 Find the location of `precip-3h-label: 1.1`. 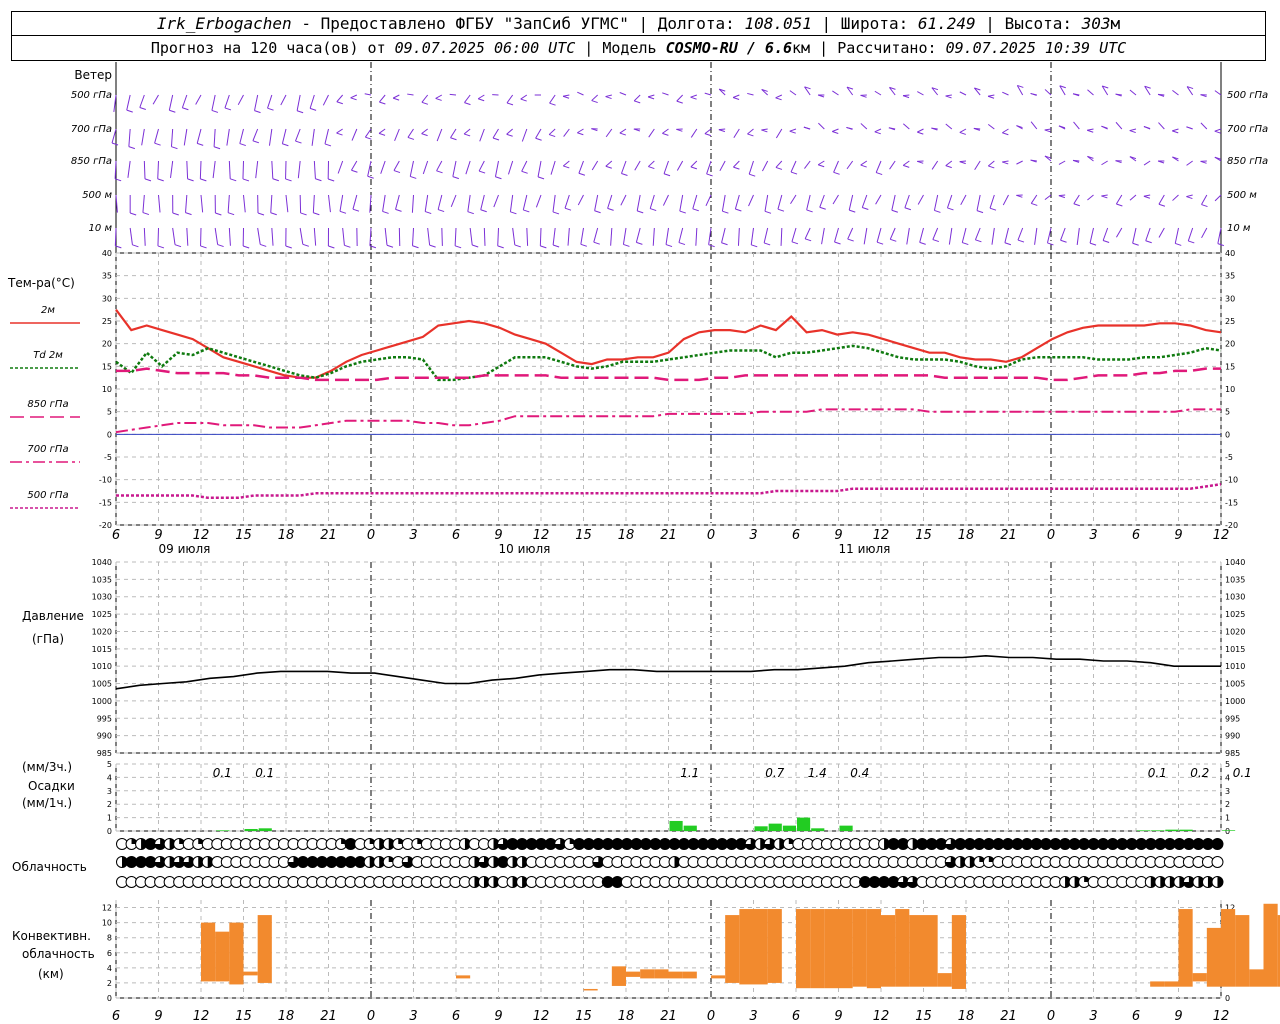

precip-3h-label: 1.1 is located at coordinates (689, 773).